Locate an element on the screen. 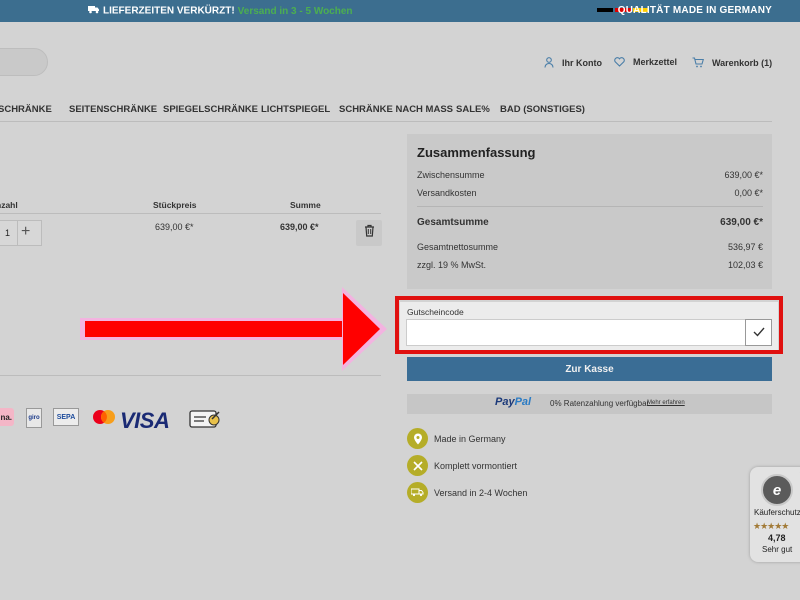 This screenshot has width=800, height=600. account-label: Ihr Konto is located at coordinates (582, 62).